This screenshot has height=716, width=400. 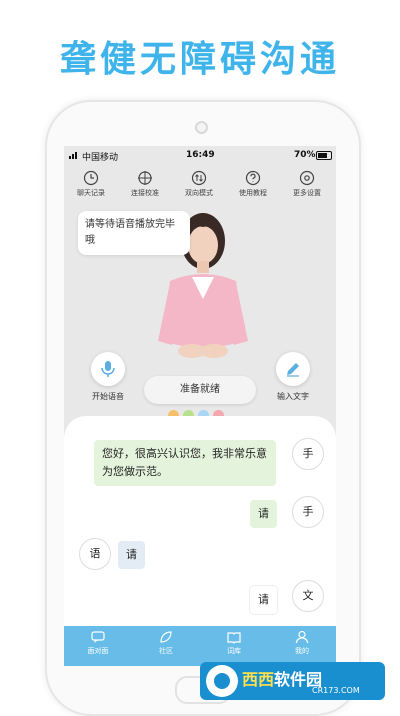 I want to click on voice-tag: 语, so click(x=95, y=554).